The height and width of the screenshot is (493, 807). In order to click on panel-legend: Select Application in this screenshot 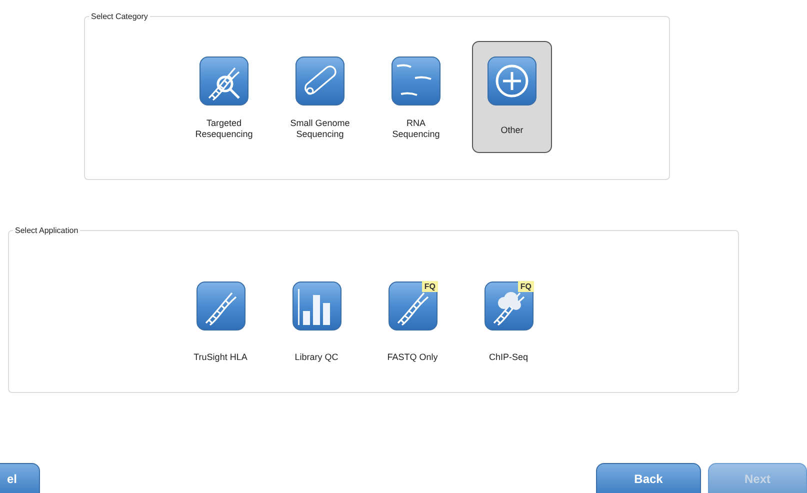, I will do `click(46, 230)`.